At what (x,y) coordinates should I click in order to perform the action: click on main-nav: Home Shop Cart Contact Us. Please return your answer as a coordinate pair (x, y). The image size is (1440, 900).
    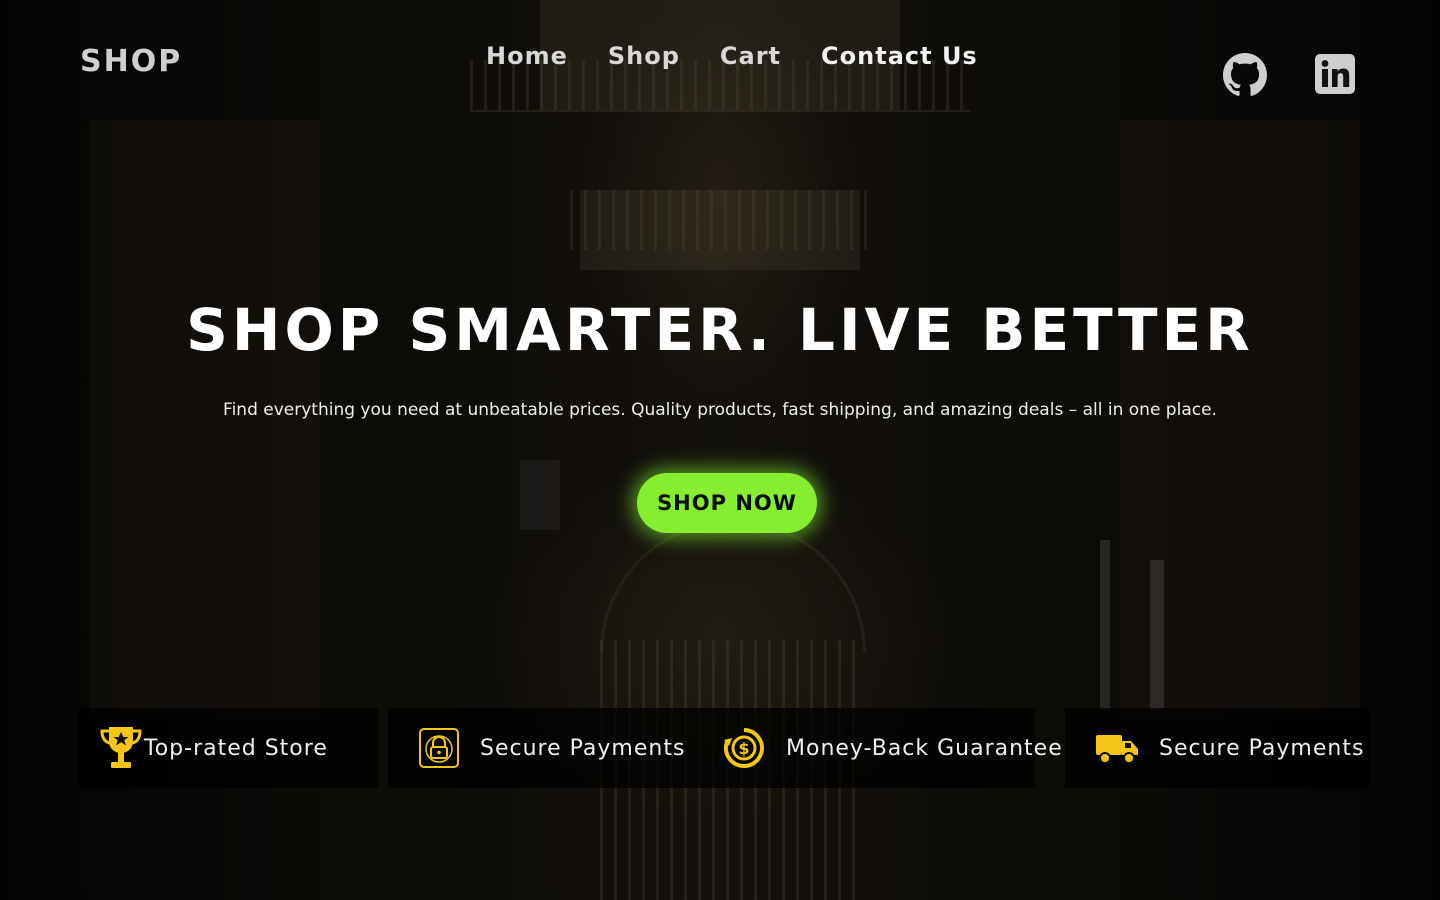
    Looking at the image, I should click on (732, 56).